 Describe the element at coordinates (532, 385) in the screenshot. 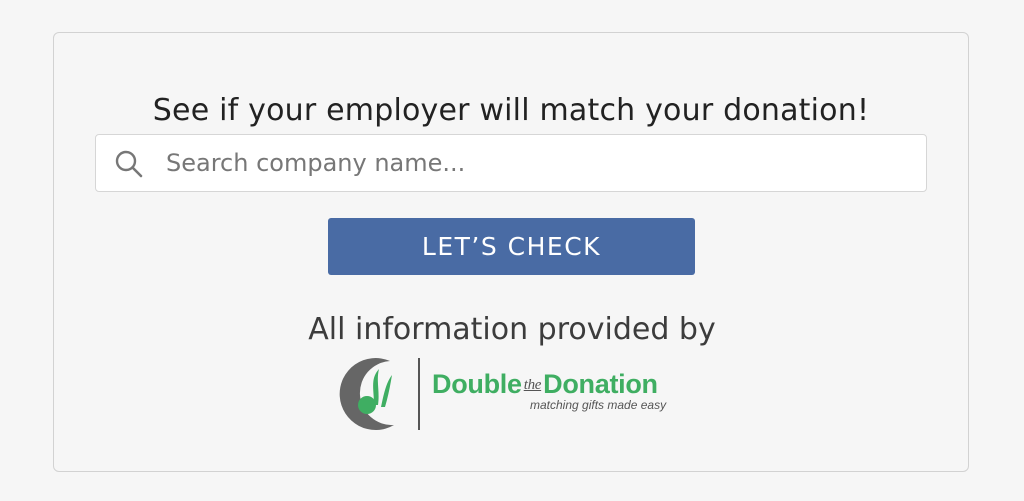

I see `logo-name-part2: the` at that location.